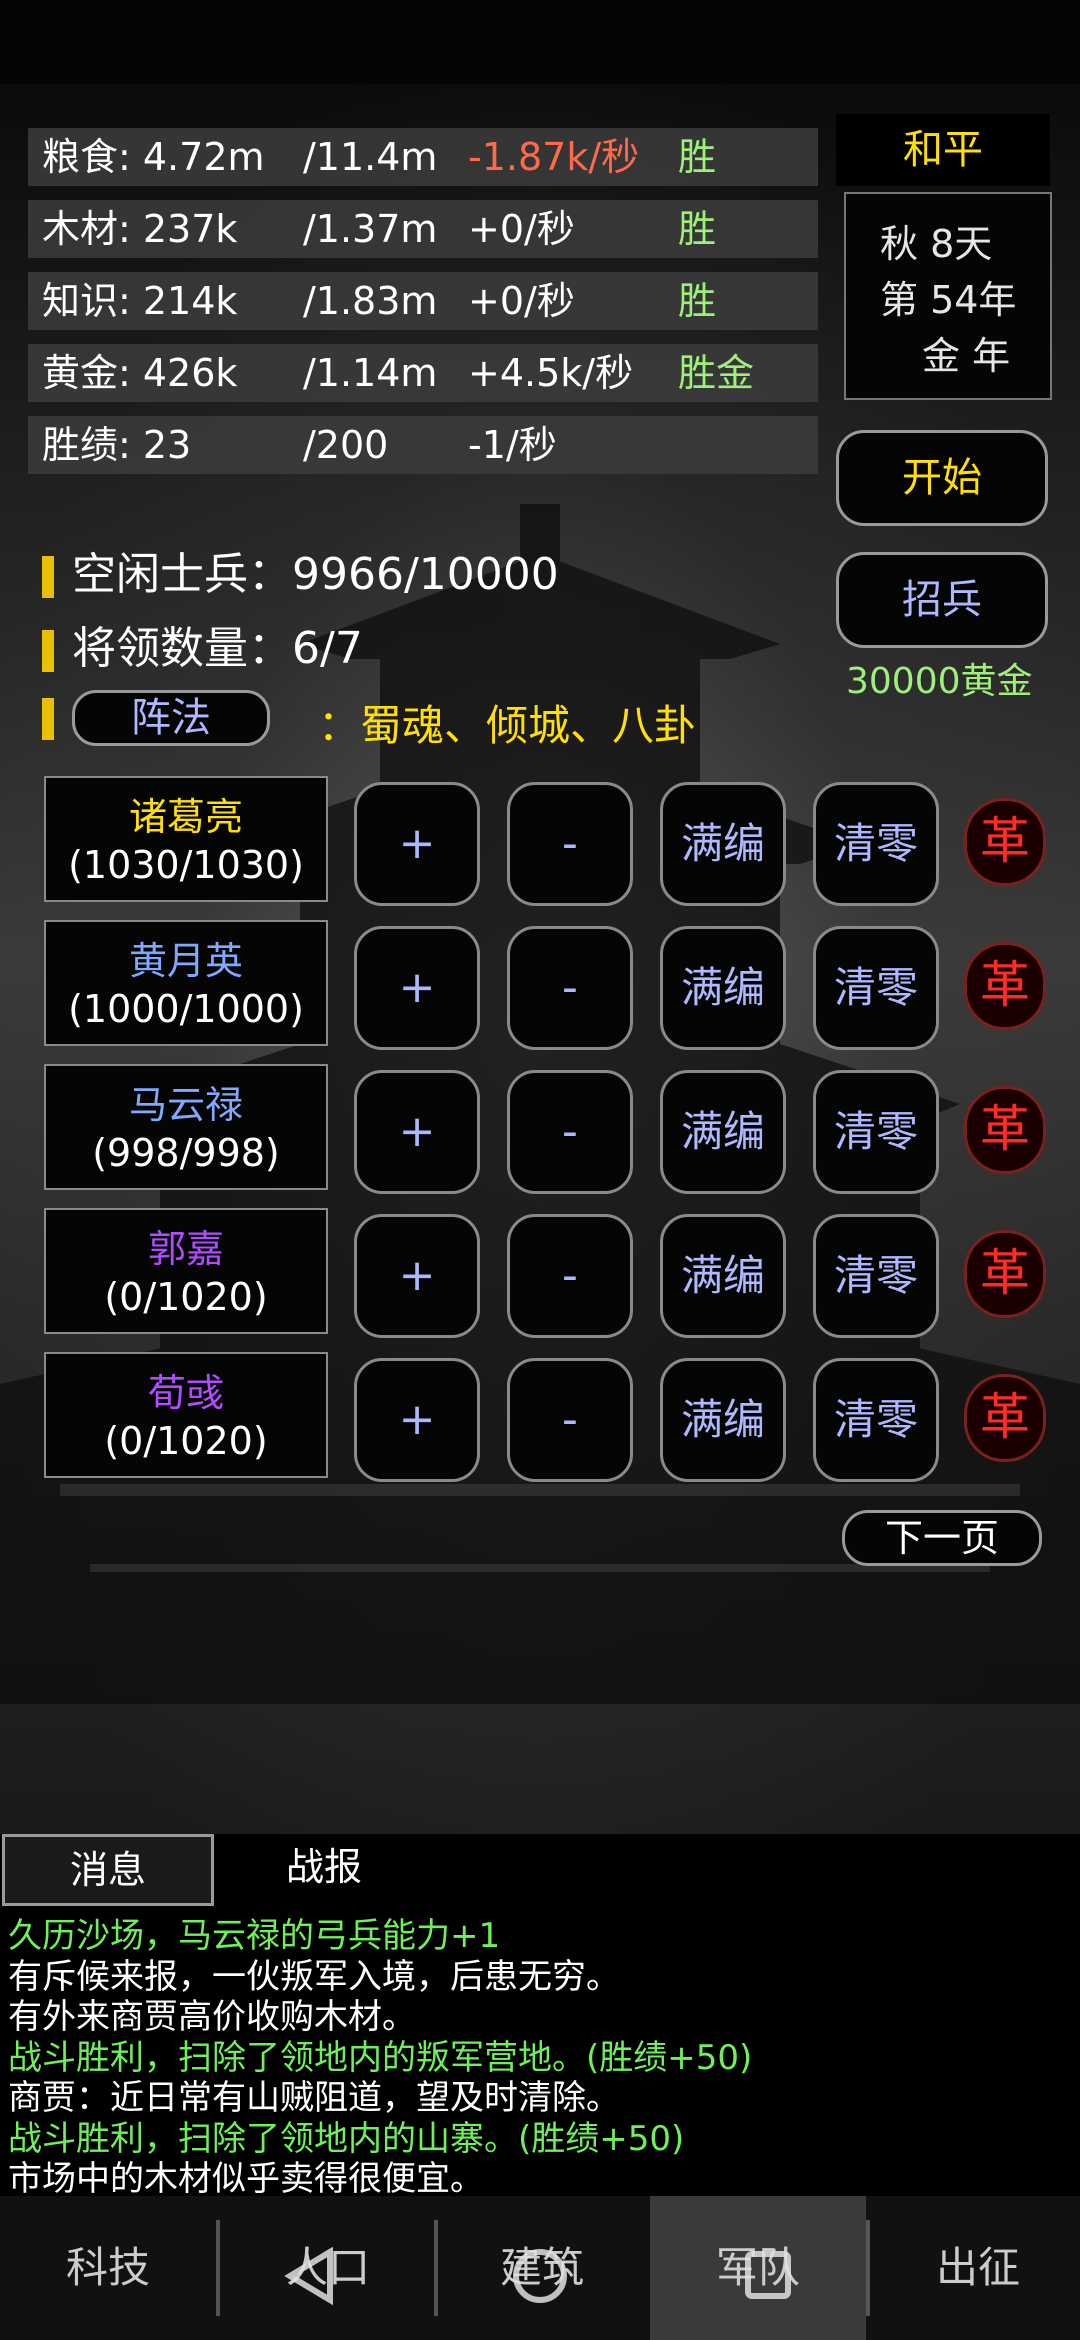 This screenshot has height=2340, width=1080. Describe the element at coordinates (185, 1105) in the screenshot. I see `general-name: 马云禄` at that location.